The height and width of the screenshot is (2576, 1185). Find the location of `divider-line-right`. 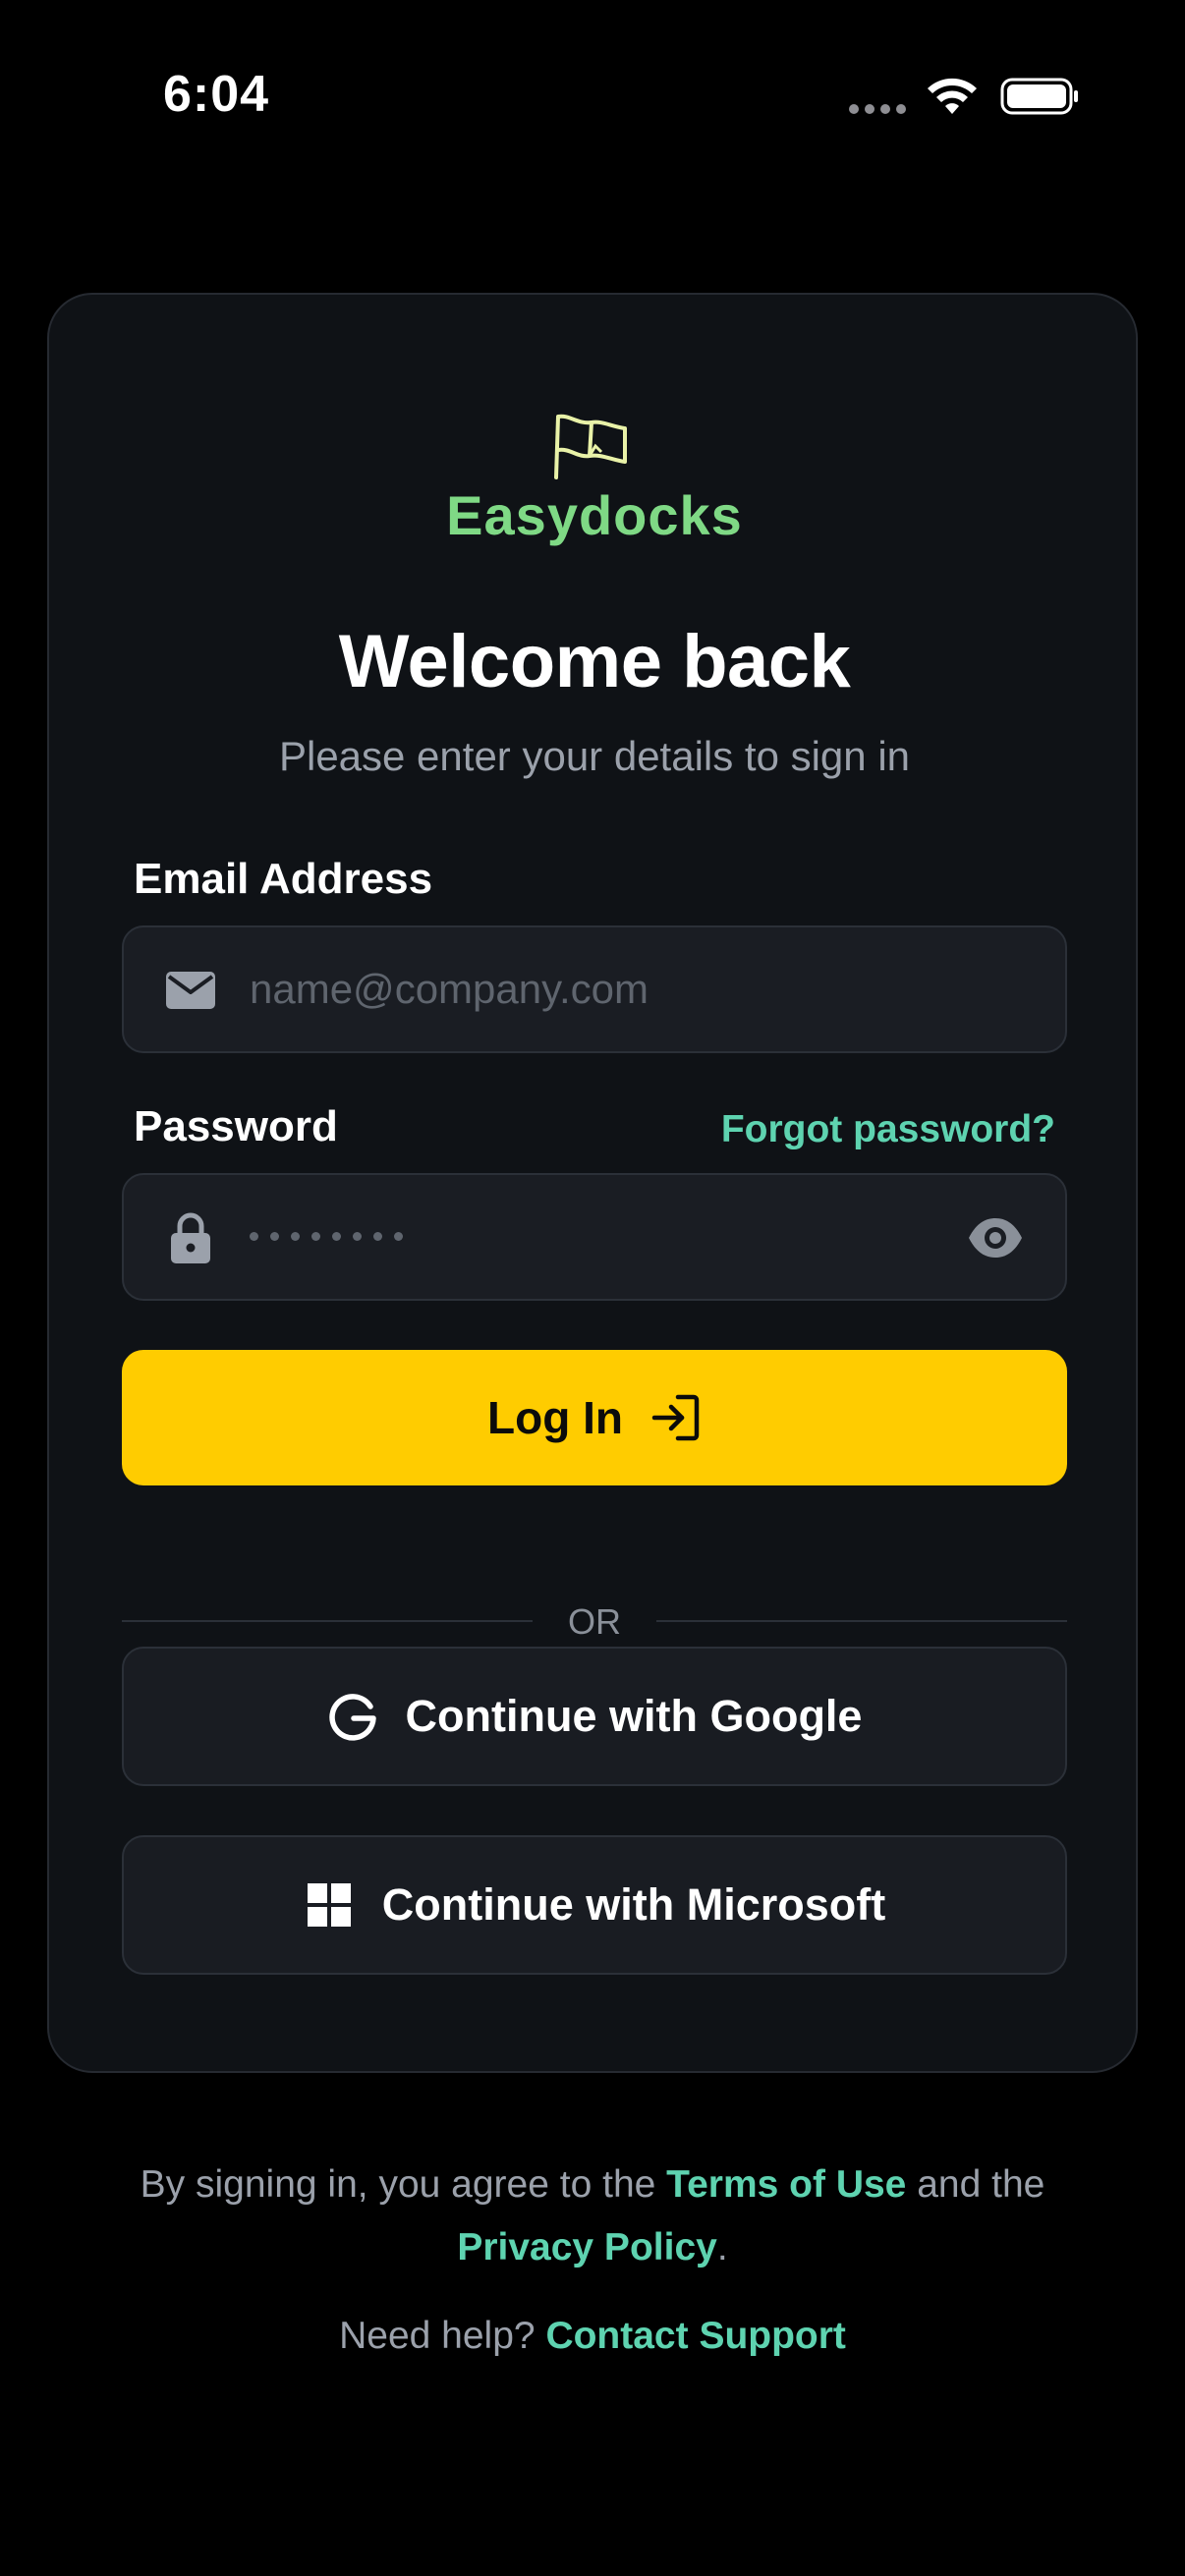

divider-line-right is located at coordinates (862, 1621).